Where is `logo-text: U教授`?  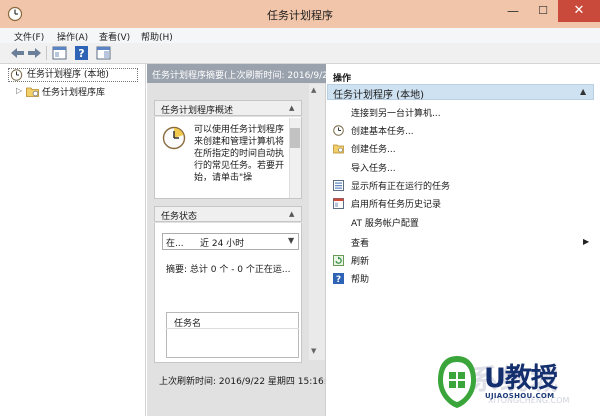 logo-text: U教授 is located at coordinates (521, 378).